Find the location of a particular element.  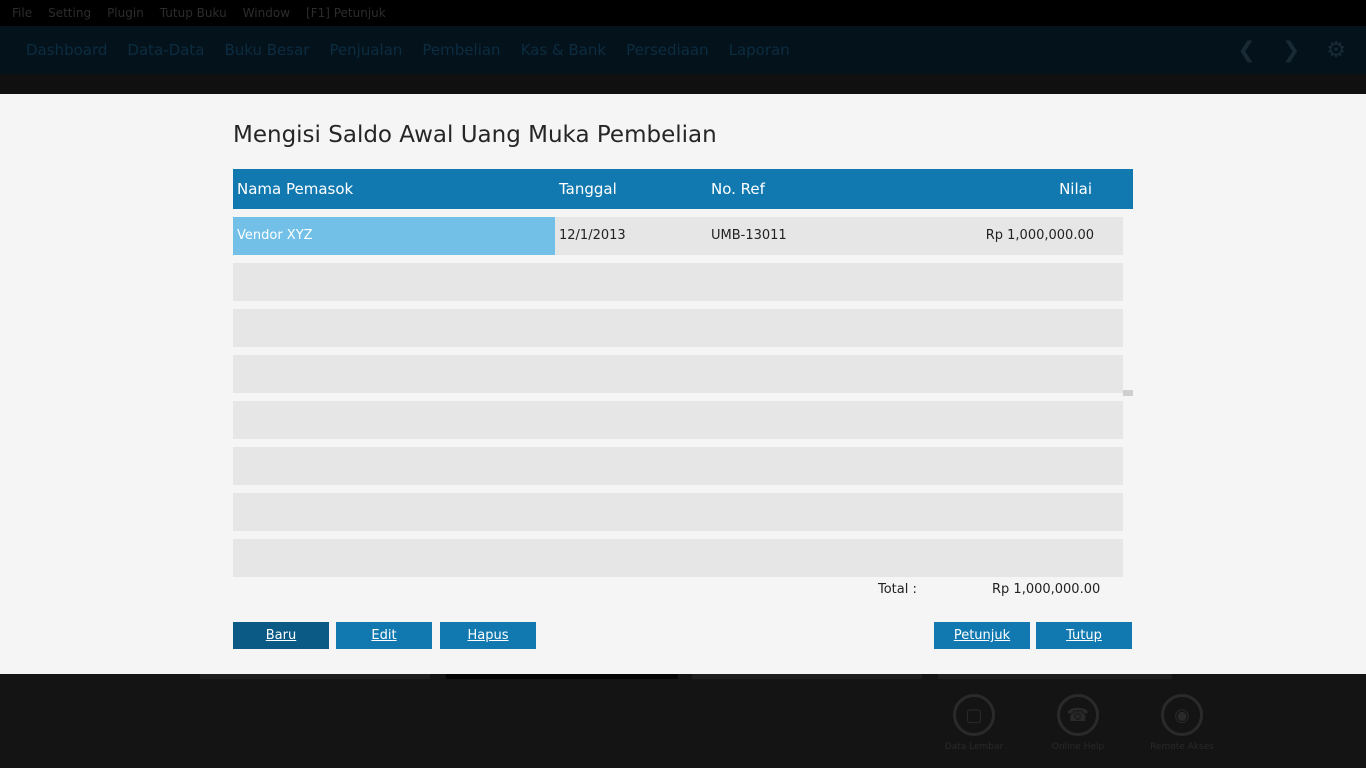

shortcut-online-help: ☎ Online Help is located at coordinates (1078, 723).